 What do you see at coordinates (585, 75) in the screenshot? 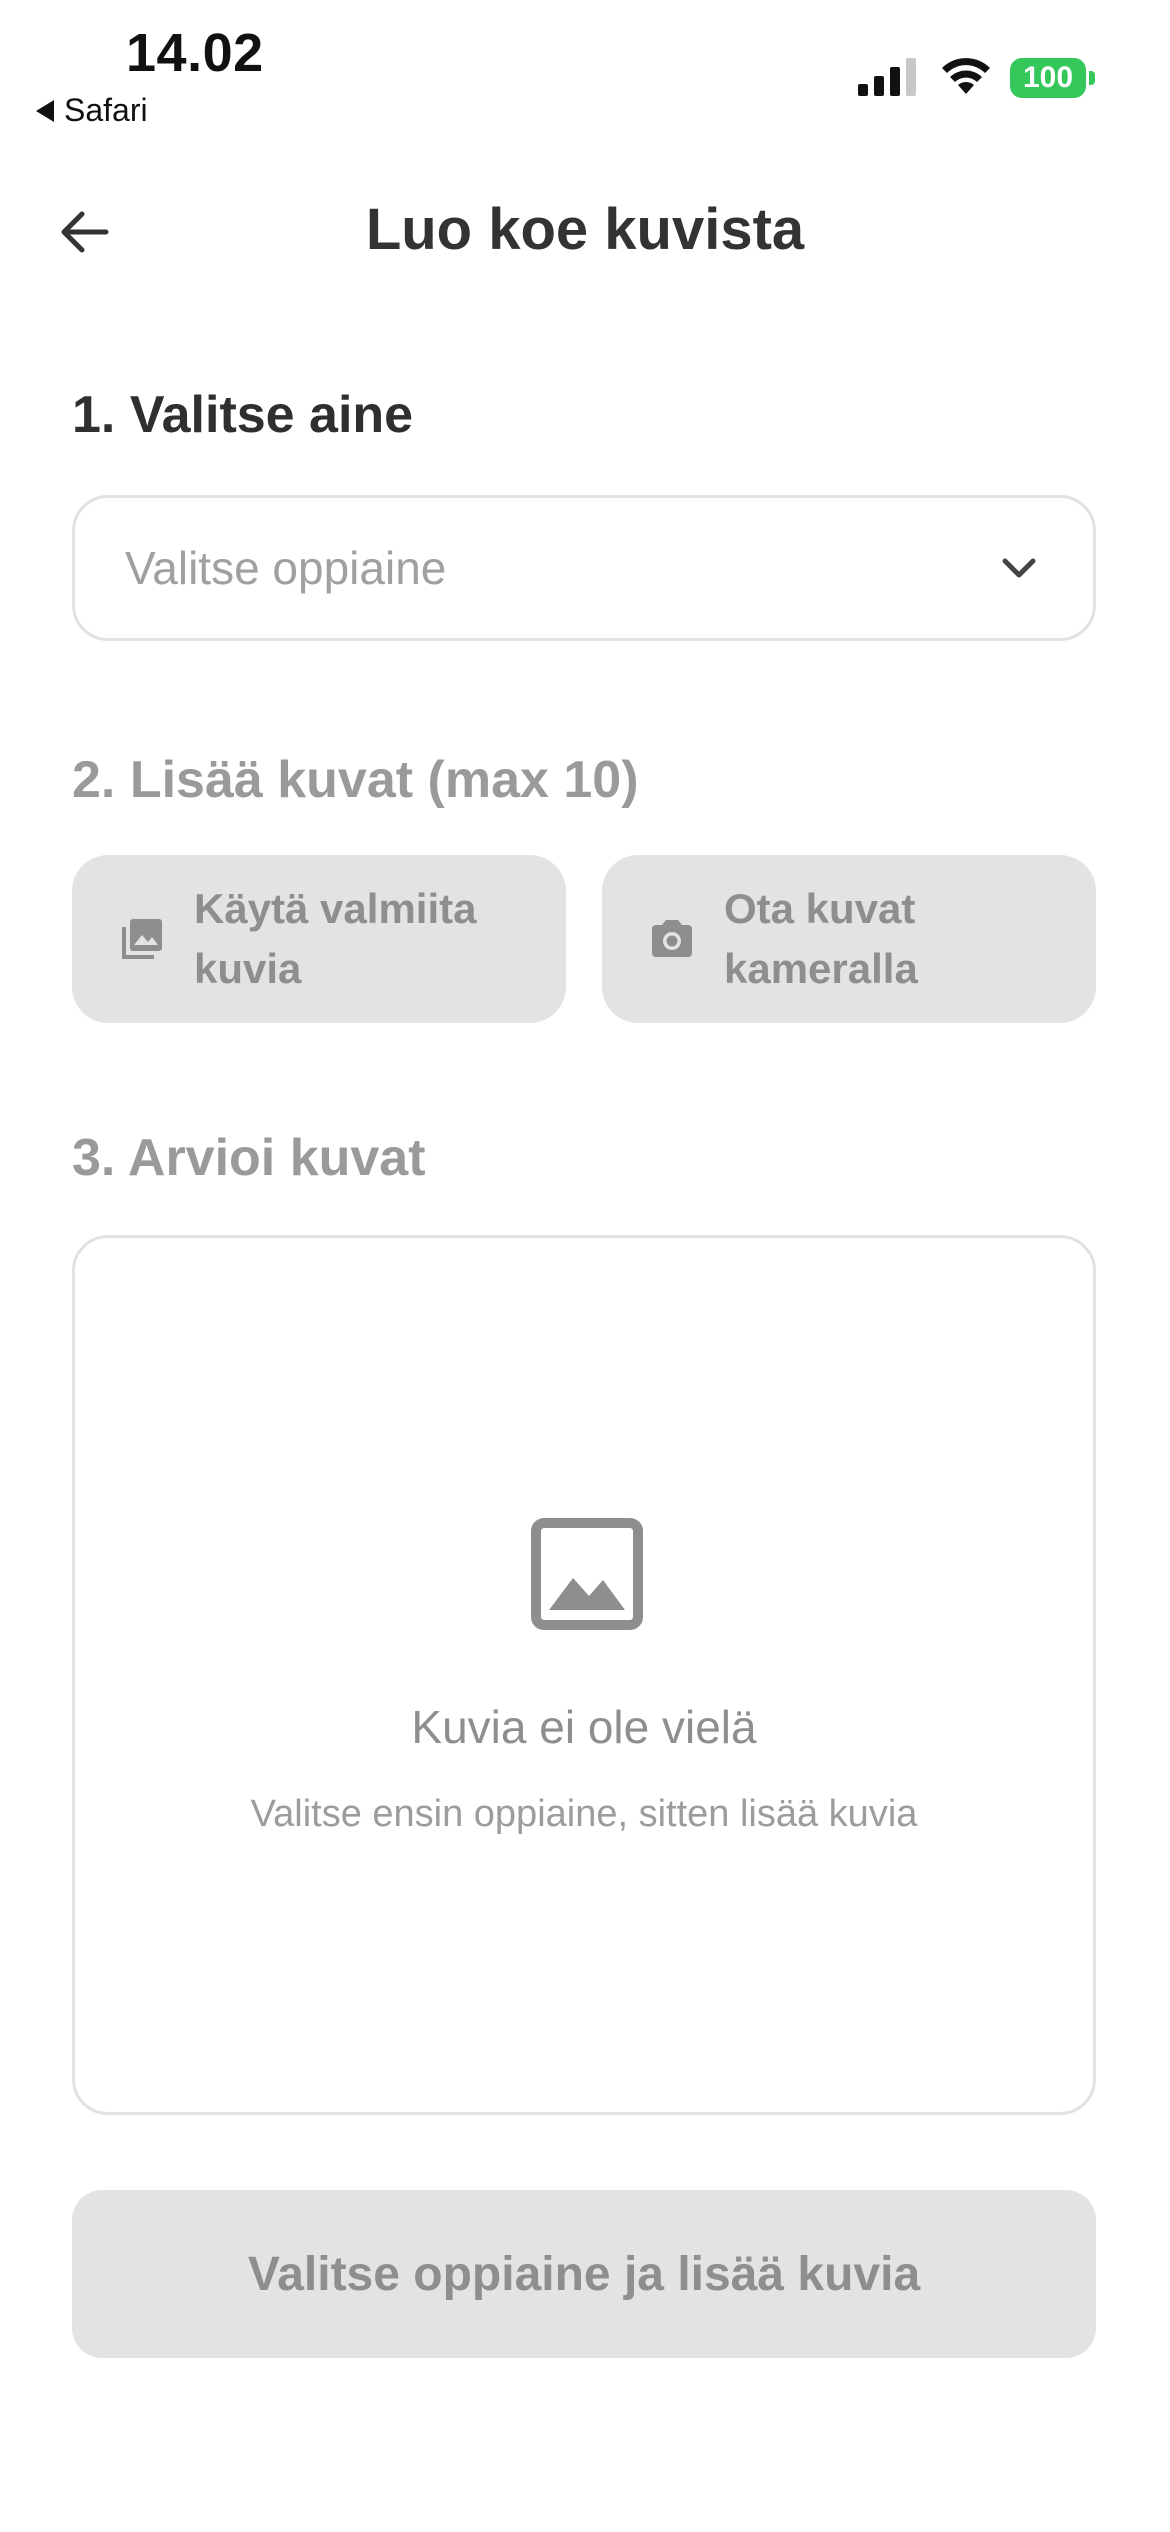
I see `status-bar: 14.02 Safari 100` at bounding box center [585, 75].